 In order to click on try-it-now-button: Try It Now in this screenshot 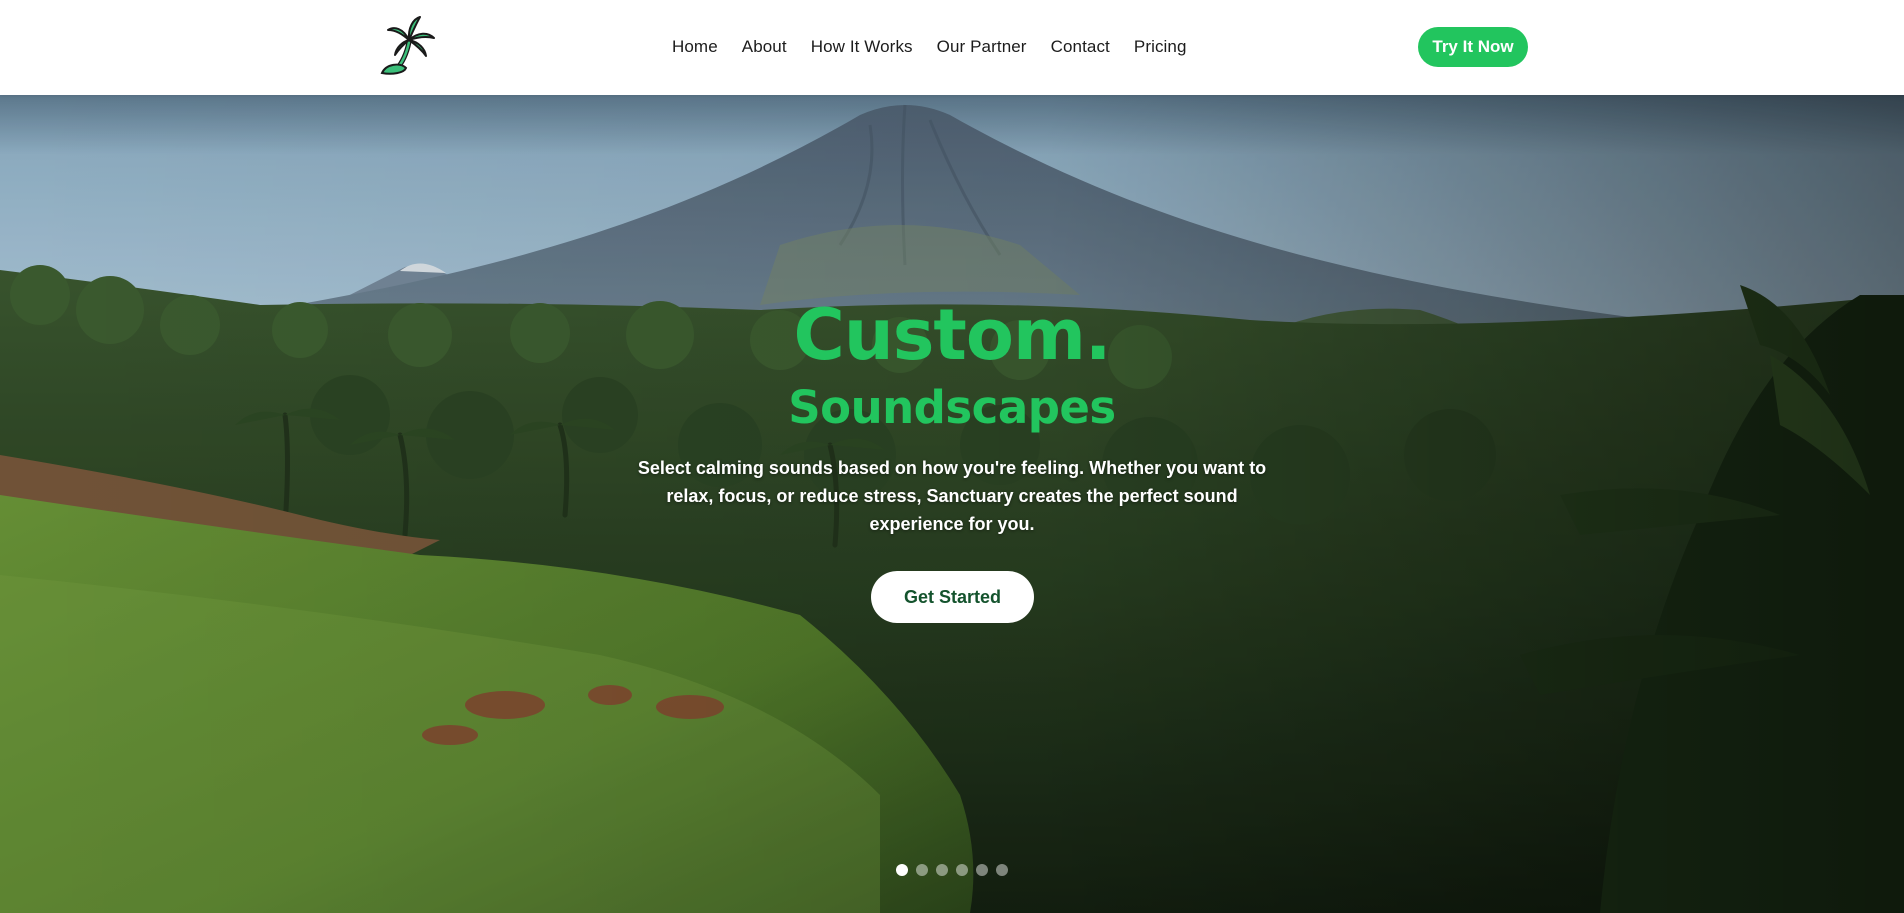, I will do `click(1473, 47)`.